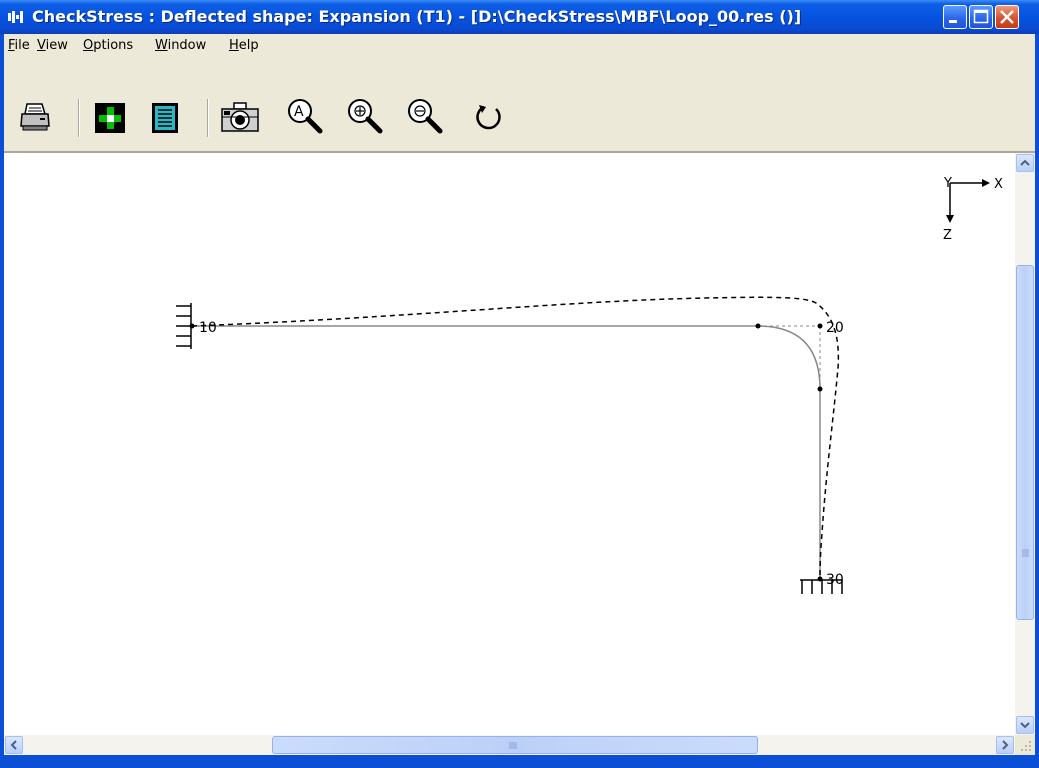  I want to click on close-icon, so click(1007, 17).